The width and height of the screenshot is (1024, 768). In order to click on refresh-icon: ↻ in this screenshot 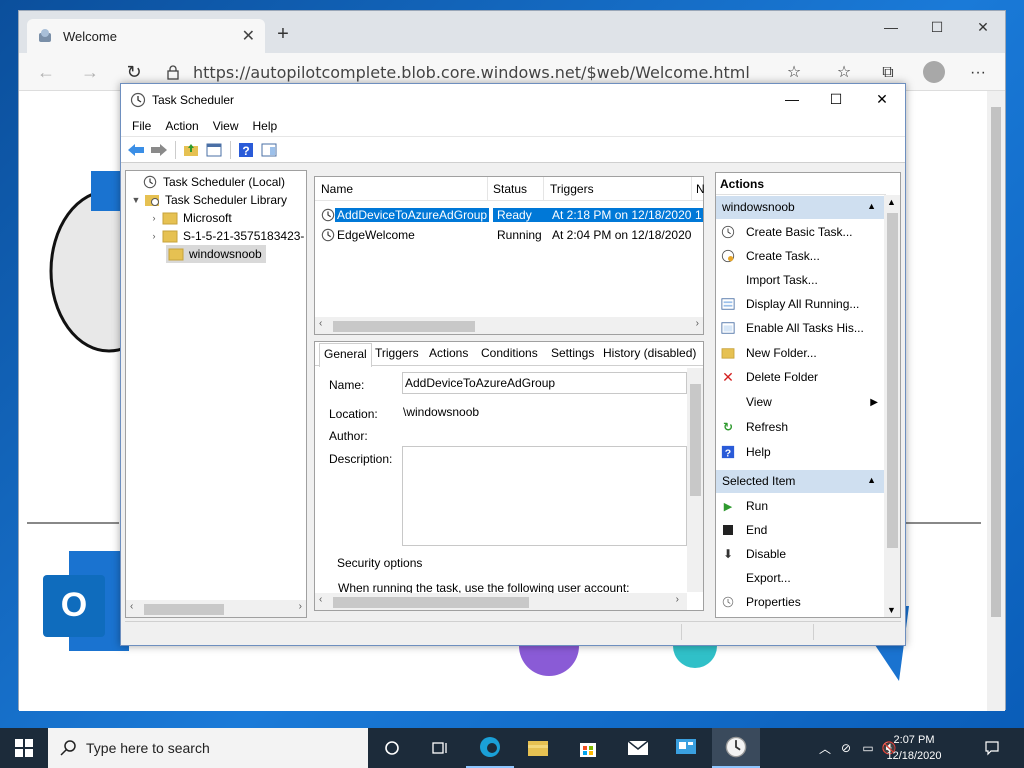, I will do `click(134, 72)`.